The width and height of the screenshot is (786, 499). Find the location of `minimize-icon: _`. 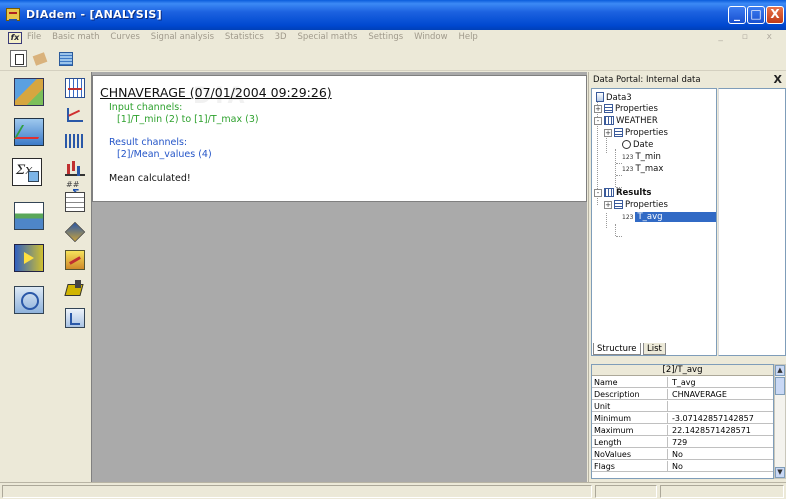

minimize-icon: _ is located at coordinates (737, 14).